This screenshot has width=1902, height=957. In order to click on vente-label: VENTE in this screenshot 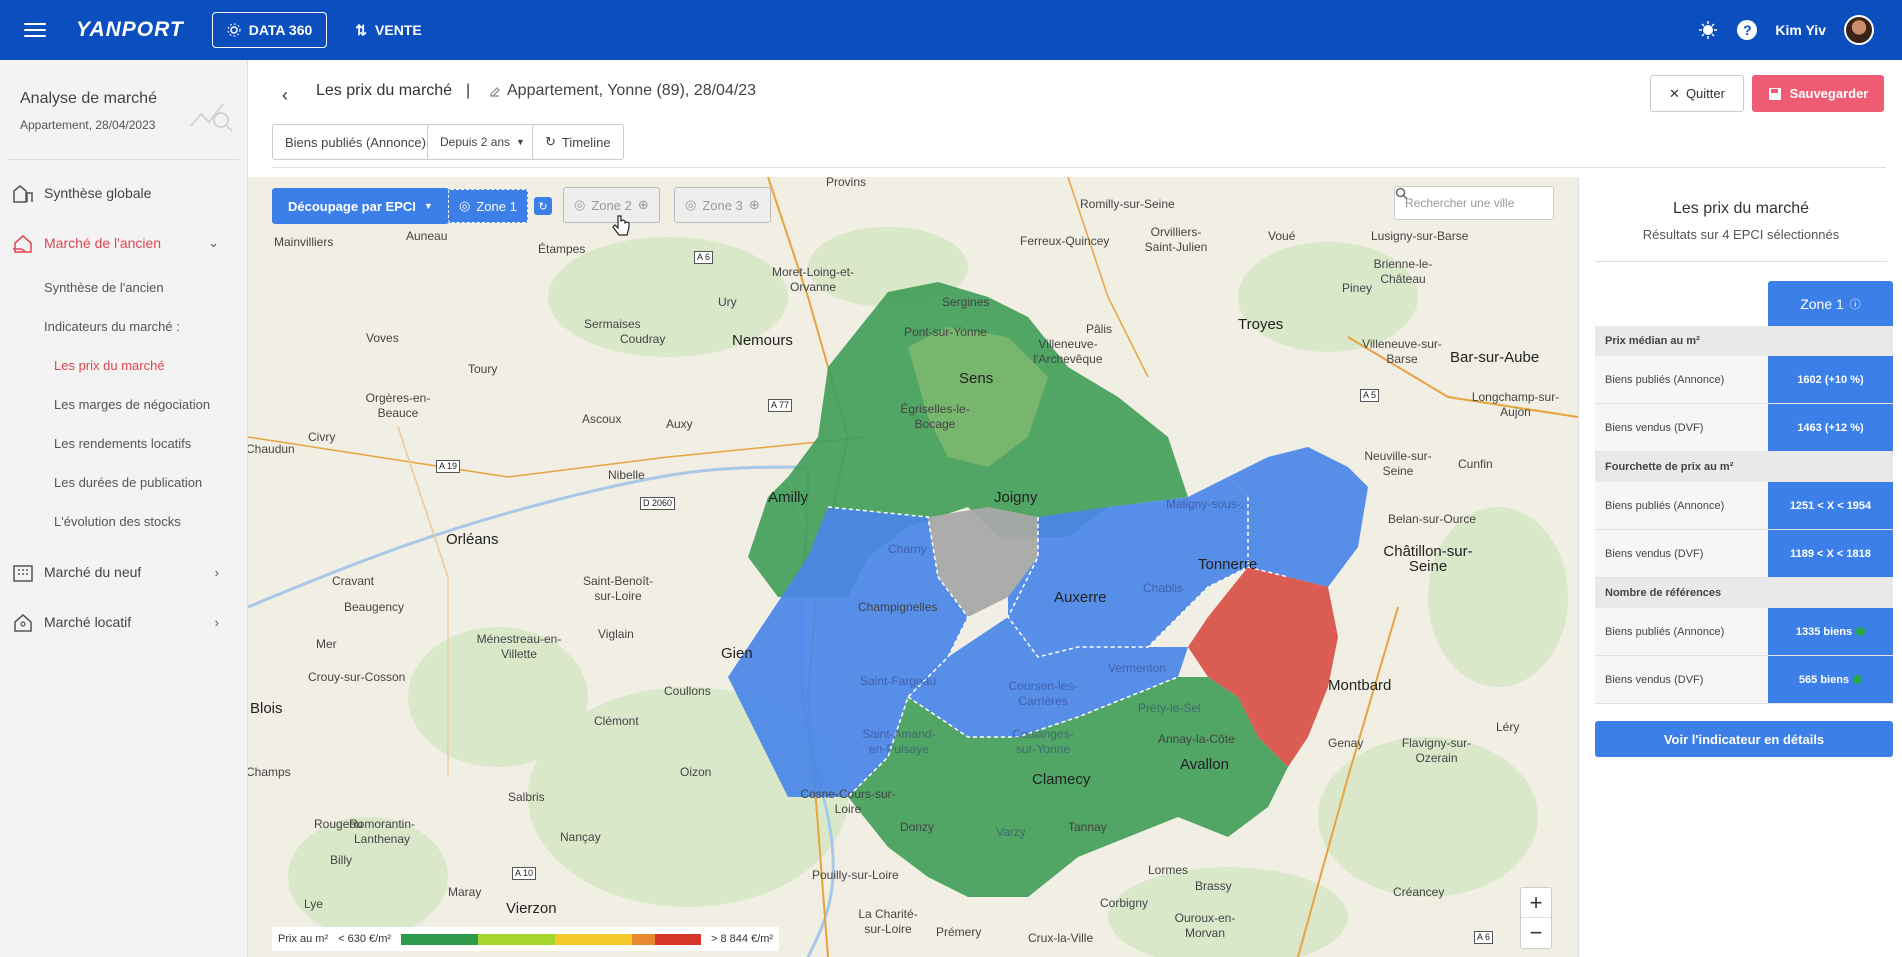, I will do `click(398, 30)`.